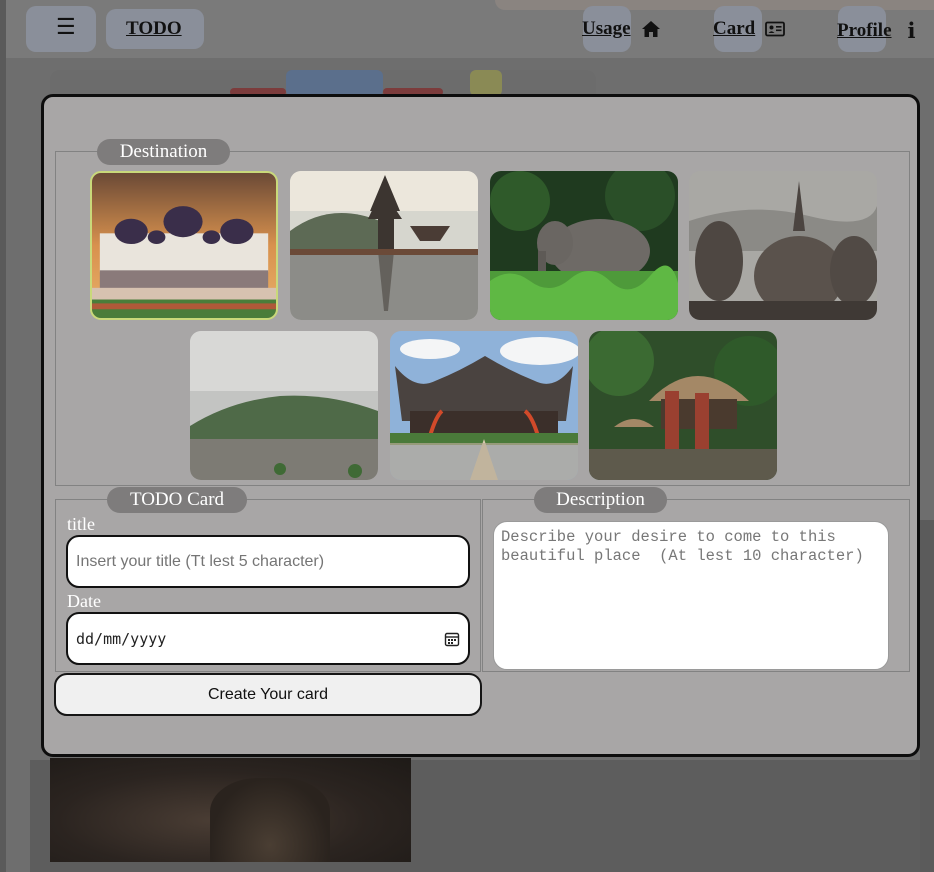 This screenshot has width=934, height=872. I want to click on brand-label: TODO, so click(154, 28).